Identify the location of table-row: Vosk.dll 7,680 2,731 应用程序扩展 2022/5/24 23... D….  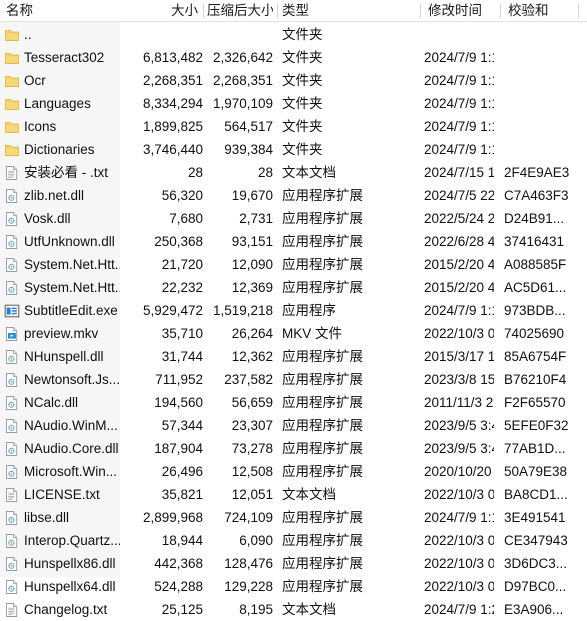
(293, 218).